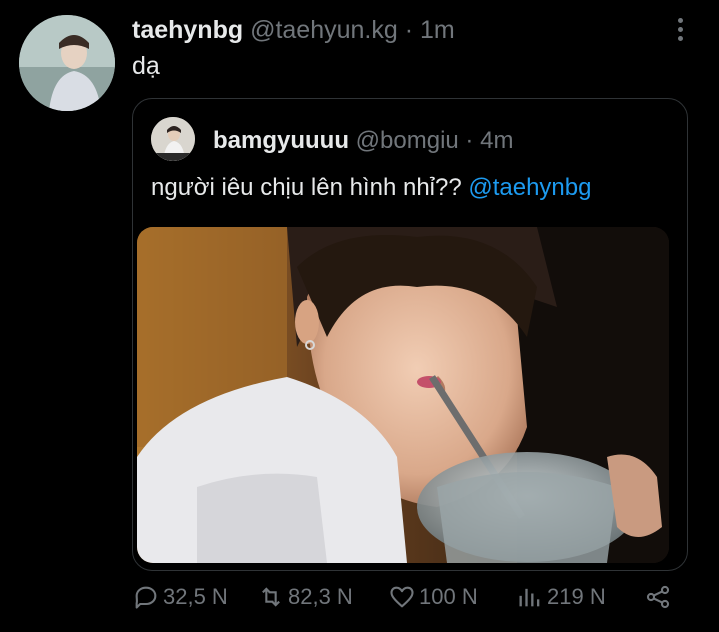 This screenshot has width=719, height=632. I want to click on mention-link: @taehynbg, so click(529, 187).